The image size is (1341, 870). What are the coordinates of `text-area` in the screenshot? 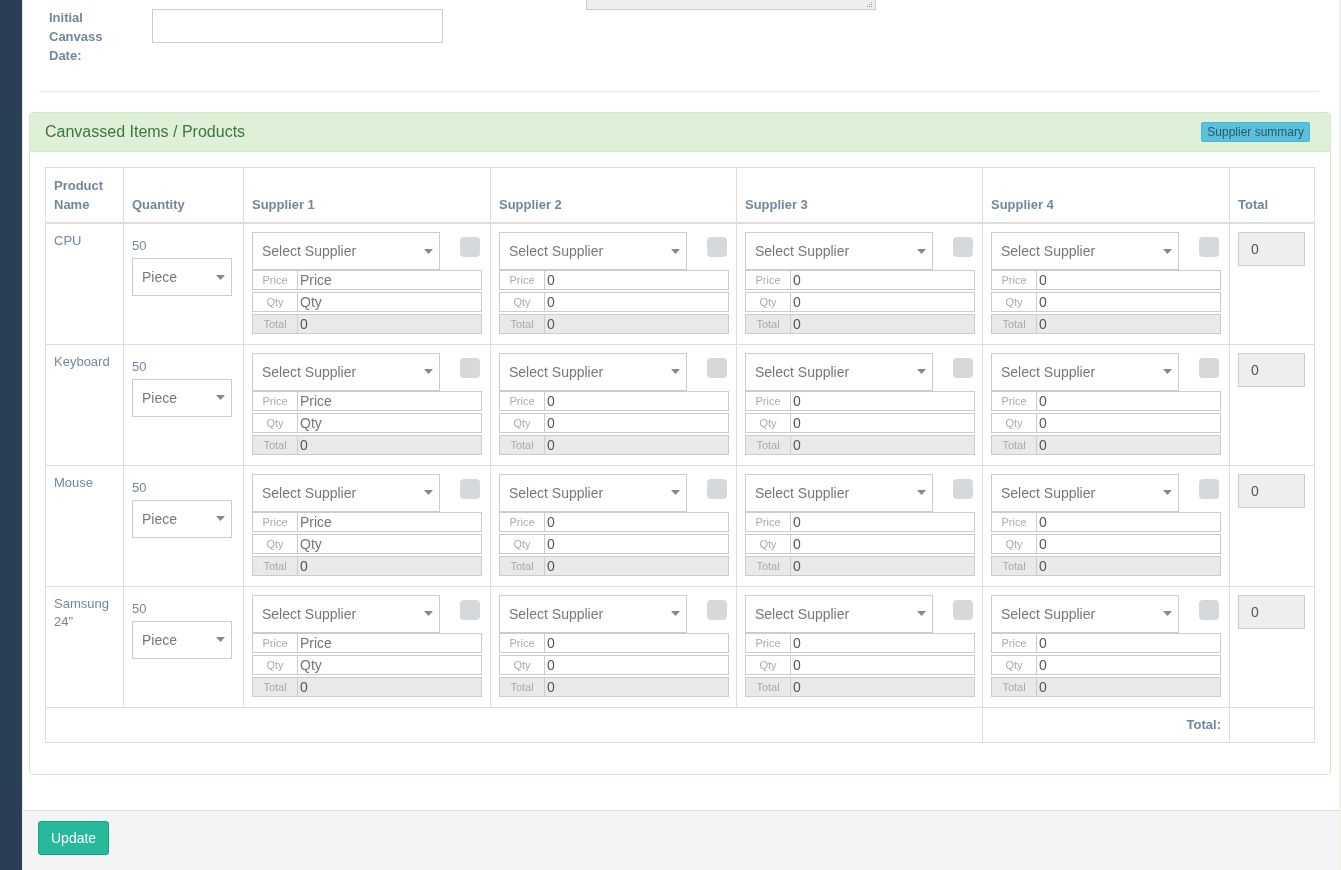 It's located at (731, 5).